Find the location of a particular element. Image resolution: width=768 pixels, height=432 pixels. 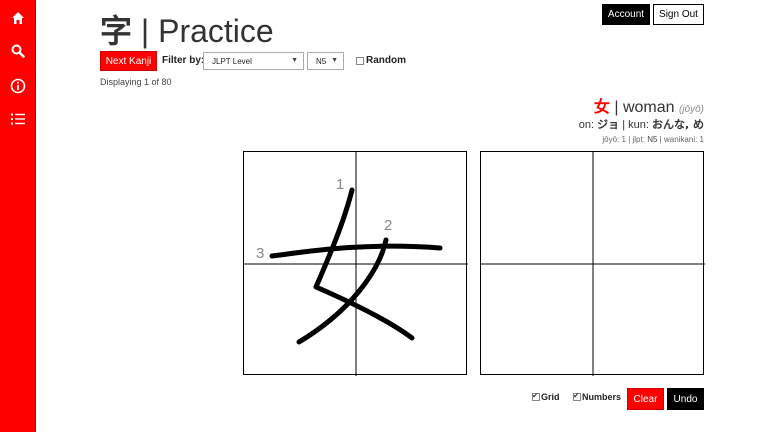

stats-jlpt-value: N5 is located at coordinates (652, 139).